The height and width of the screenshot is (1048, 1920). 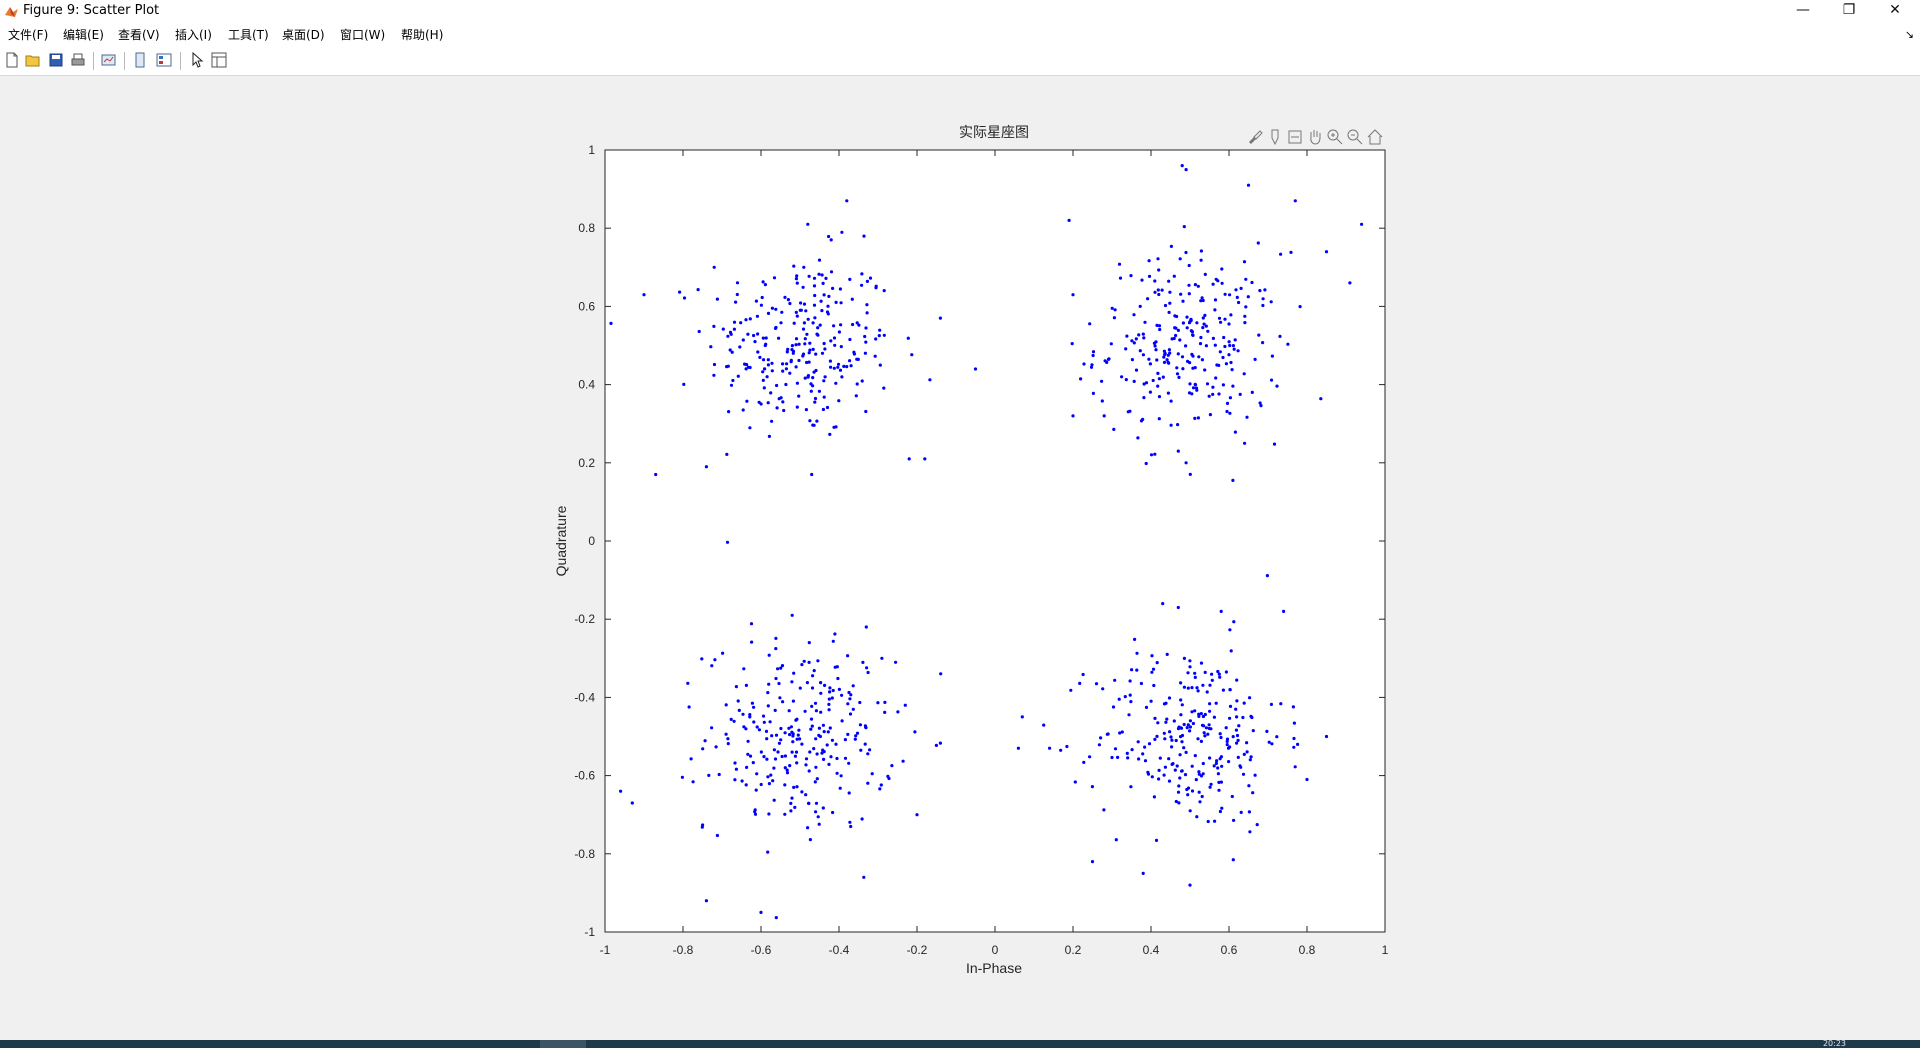 What do you see at coordinates (303, 34) in the screenshot?
I see `menu-desktop: 桌面(D)` at bounding box center [303, 34].